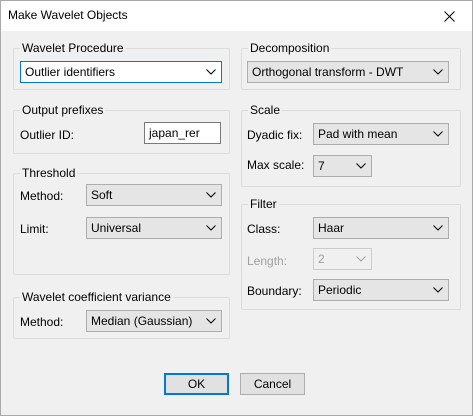  I want to click on threshold-limit-value: Universal, so click(116, 228).